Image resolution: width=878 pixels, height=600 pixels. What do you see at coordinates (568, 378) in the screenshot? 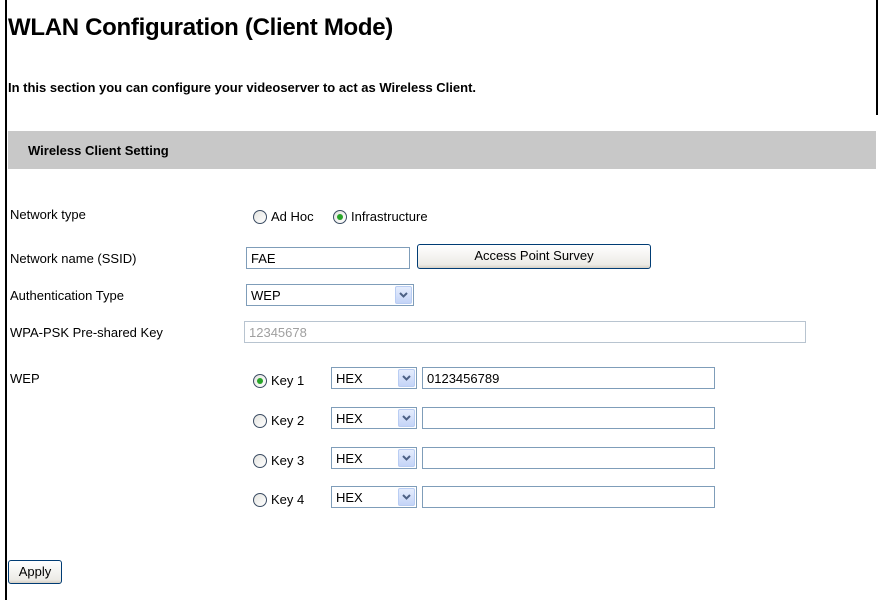
I see `wep-key-1-input: 0123456789` at bounding box center [568, 378].